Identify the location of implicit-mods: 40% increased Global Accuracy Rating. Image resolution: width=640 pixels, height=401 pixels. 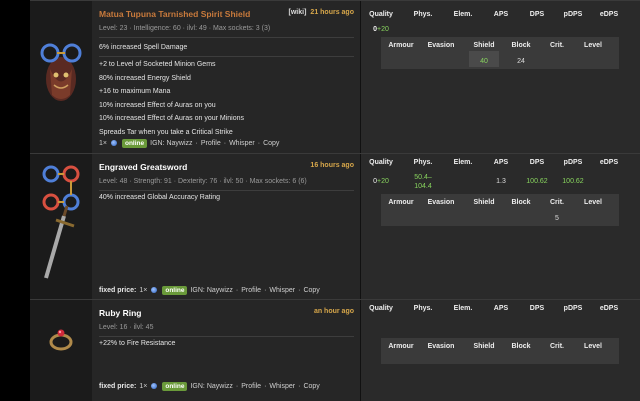
(159, 198).